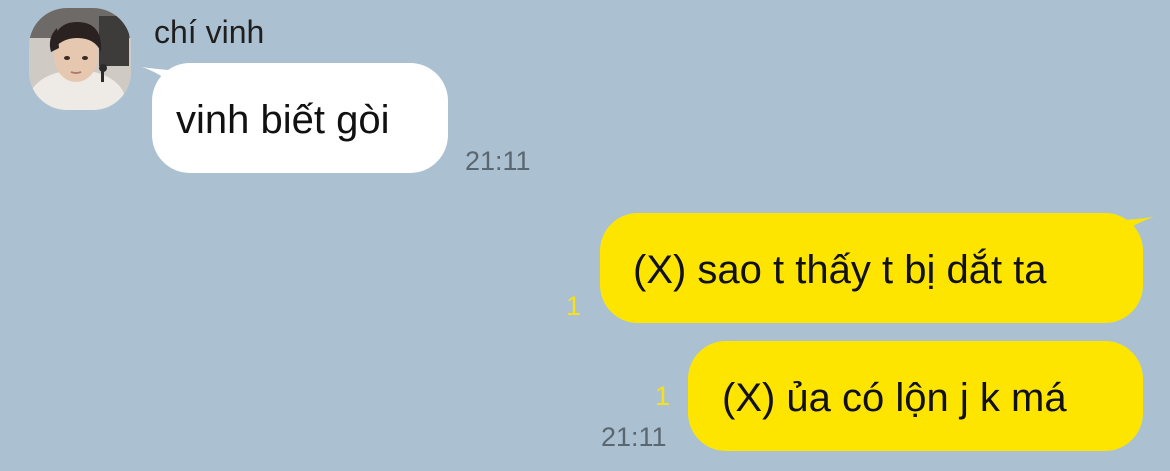 This screenshot has width=1170, height=471. I want to click on avatar-image, so click(80, 59).